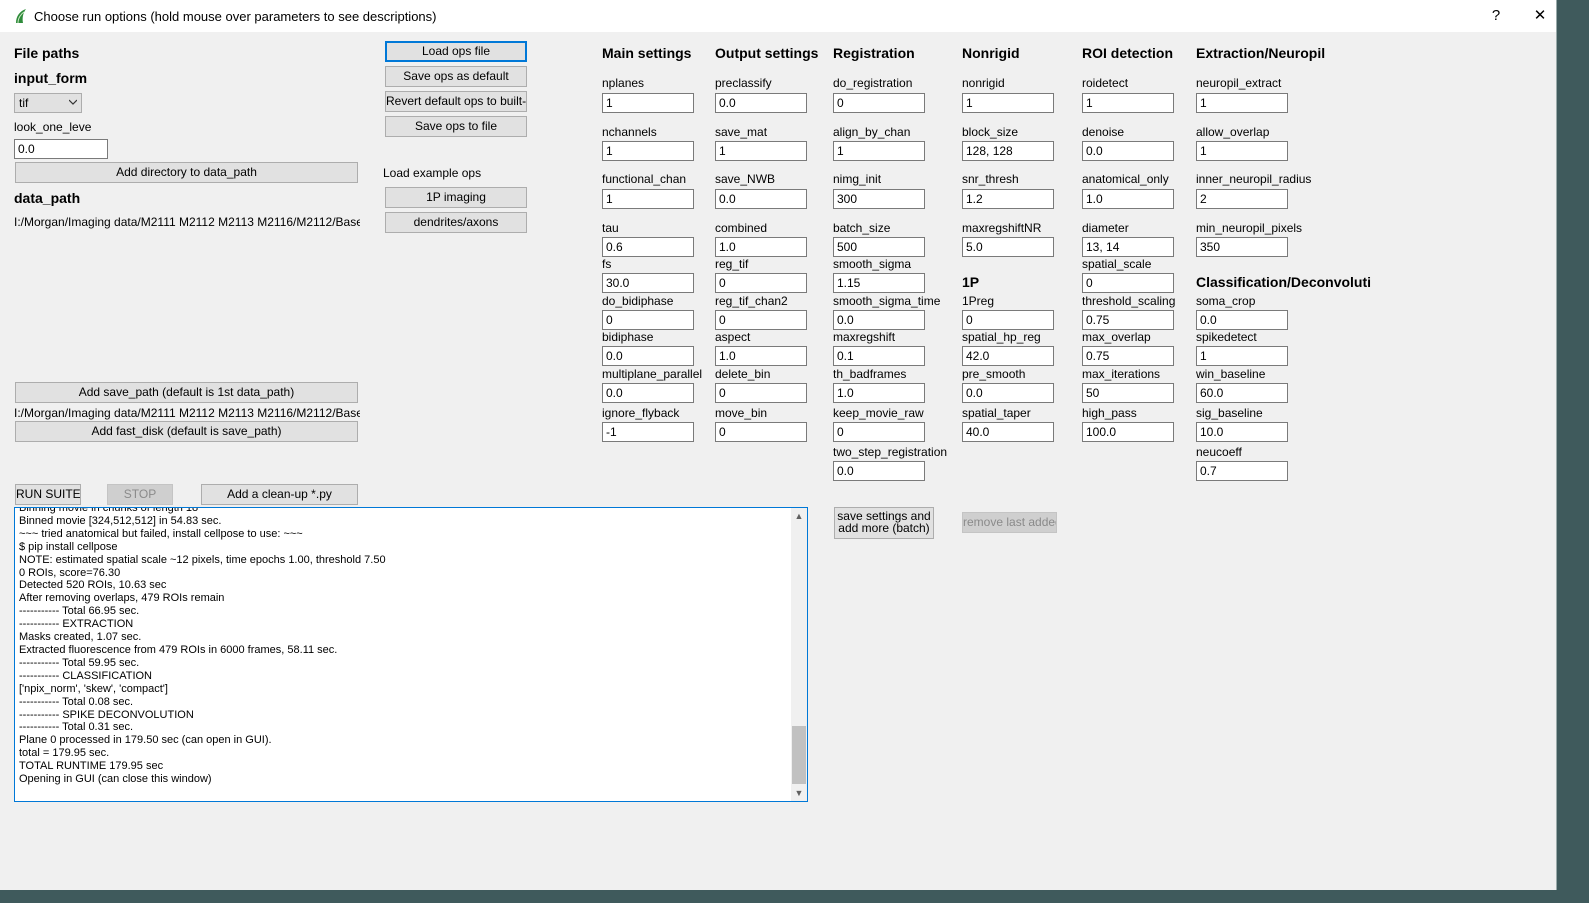  Describe the element at coordinates (456, 197) in the screenshot. I see `one-p-imaging-button: 1P imaging` at that location.